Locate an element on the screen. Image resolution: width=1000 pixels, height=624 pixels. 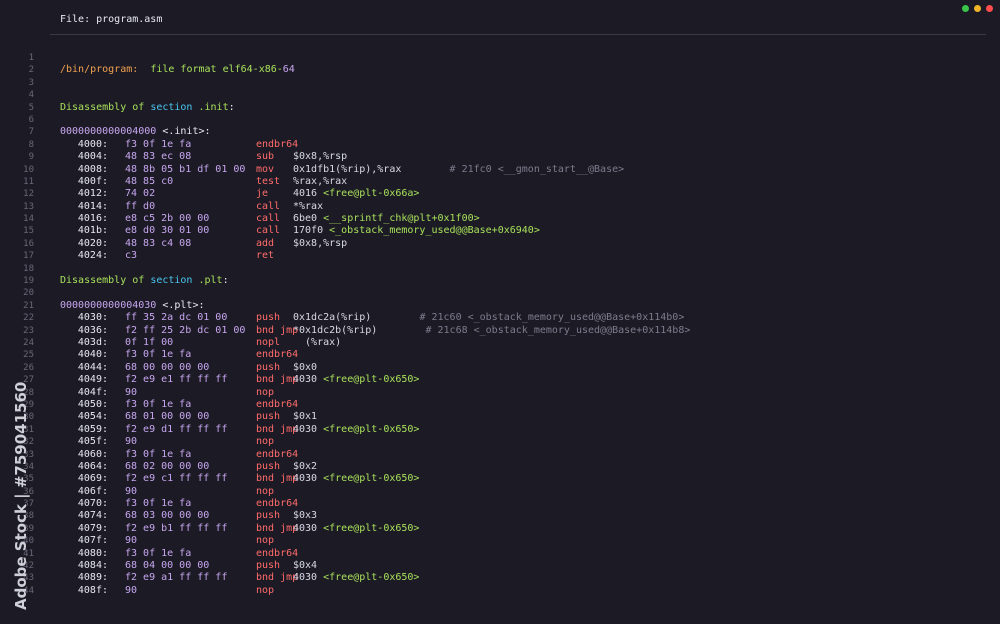
line-number: 12 is located at coordinates (28, 194).